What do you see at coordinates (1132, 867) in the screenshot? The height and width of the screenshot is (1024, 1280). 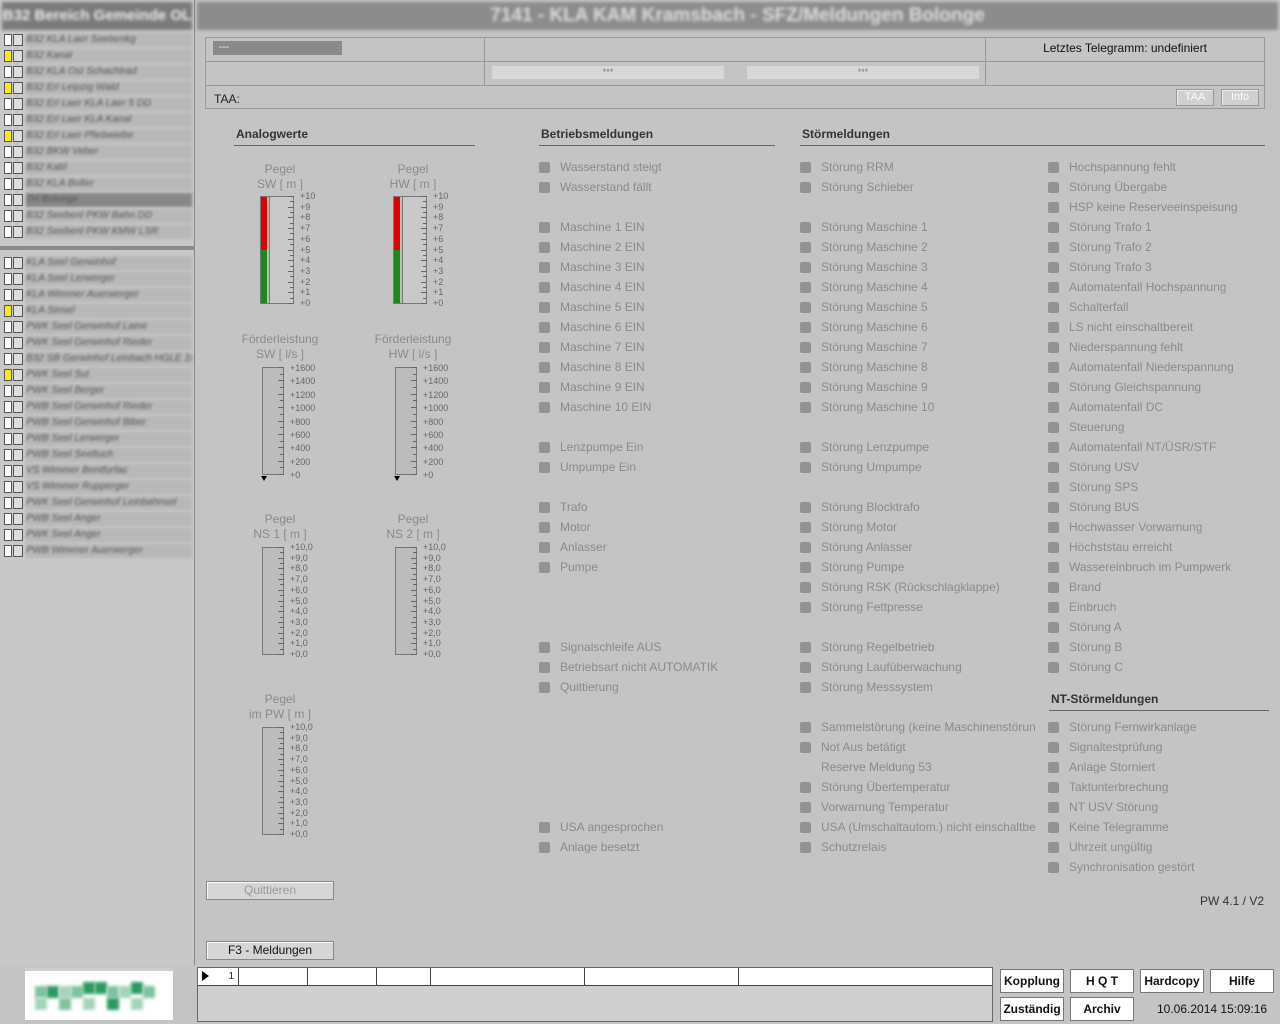 I see `status-label: Synchronisation gestört` at bounding box center [1132, 867].